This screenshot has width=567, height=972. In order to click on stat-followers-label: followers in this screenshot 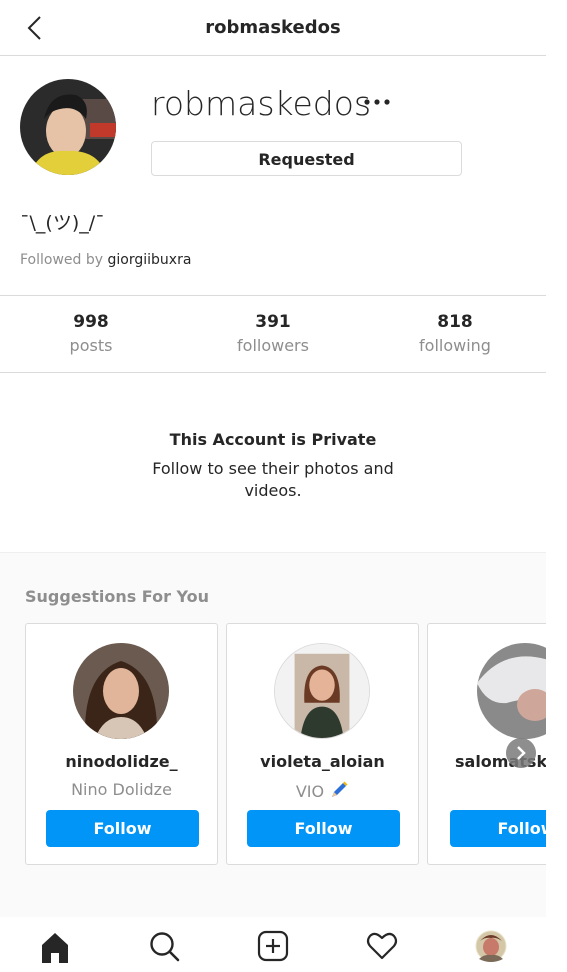, I will do `click(273, 345)`.